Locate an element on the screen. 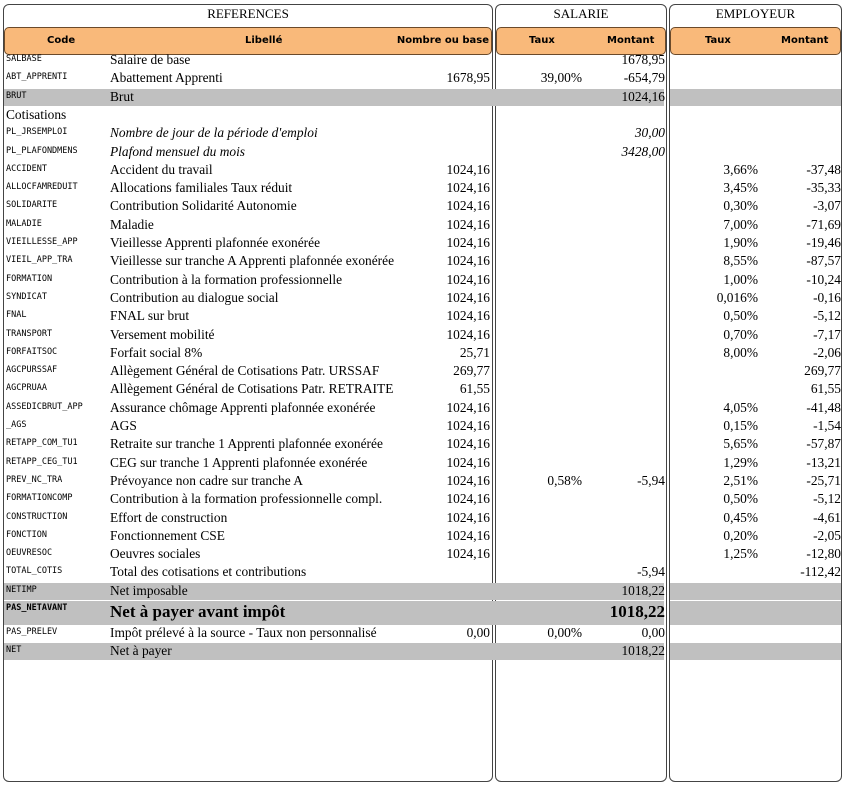 The height and width of the screenshot is (786, 847). cell-emp-montant: -2,06 is located at coordinates (827, 352).